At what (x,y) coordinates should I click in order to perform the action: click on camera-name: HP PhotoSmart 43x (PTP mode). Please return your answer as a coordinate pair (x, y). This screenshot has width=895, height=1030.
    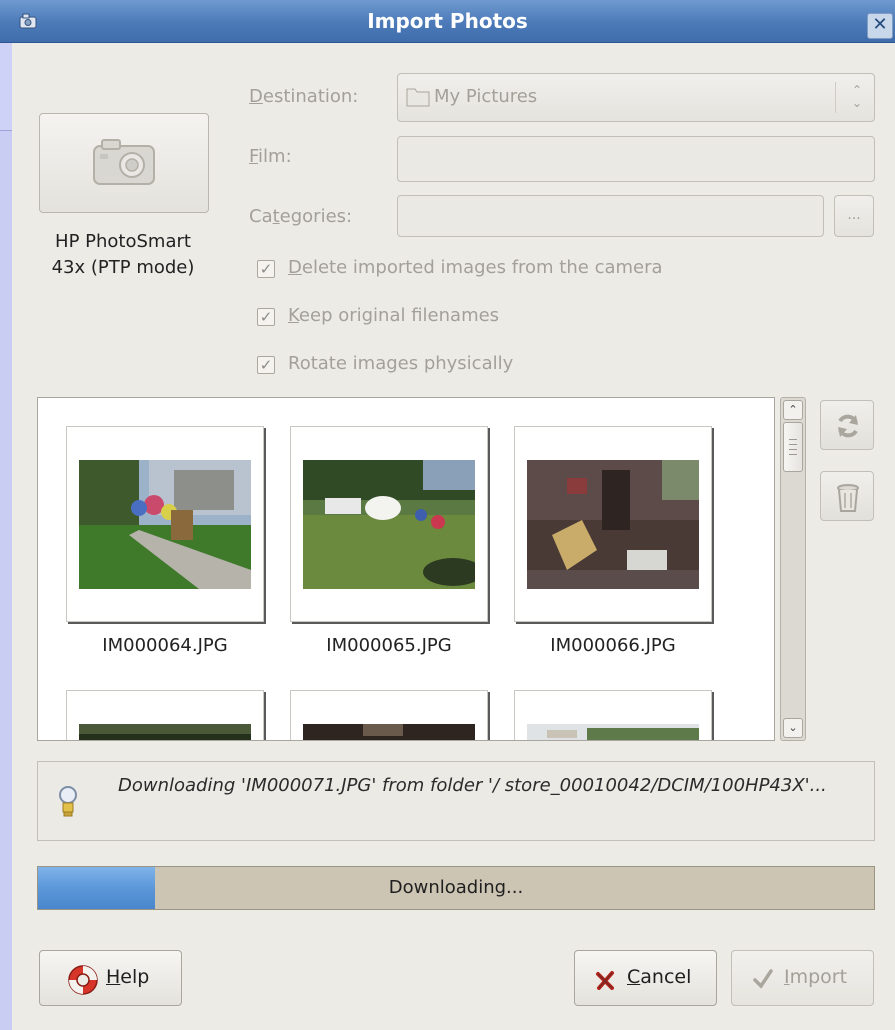
    Looking at the image, I should click on (123, 254).